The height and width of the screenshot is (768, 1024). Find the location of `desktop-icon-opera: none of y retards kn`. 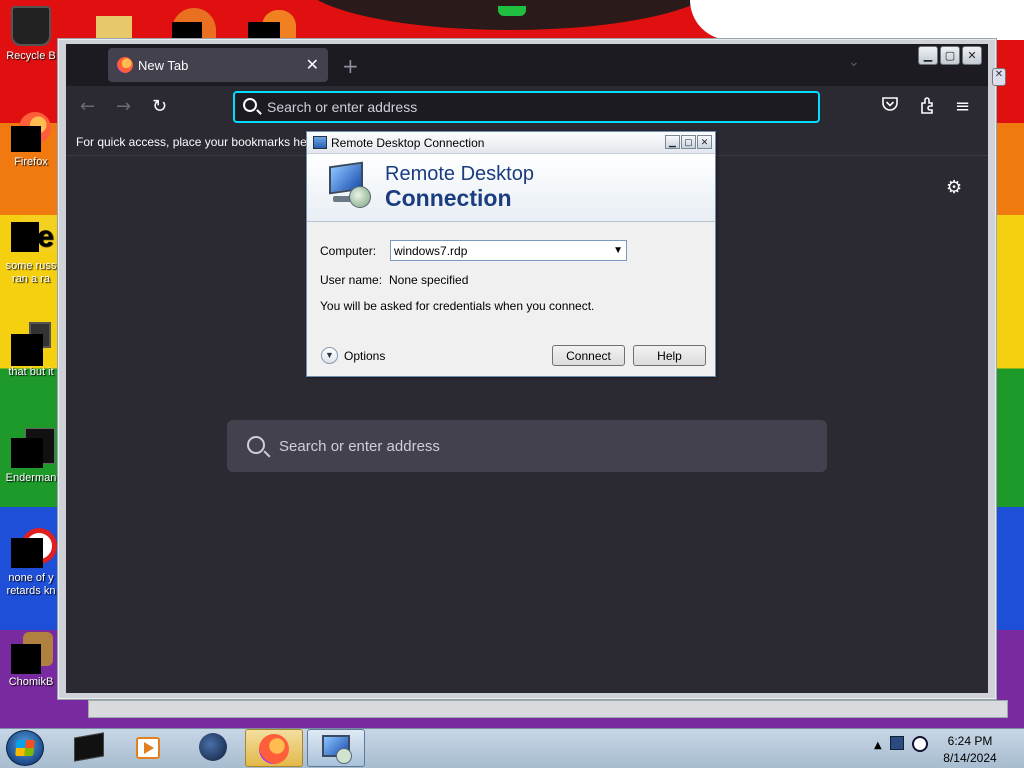

desktop-icon-opera: none of y retards kn is located at coordinates (31, 563).